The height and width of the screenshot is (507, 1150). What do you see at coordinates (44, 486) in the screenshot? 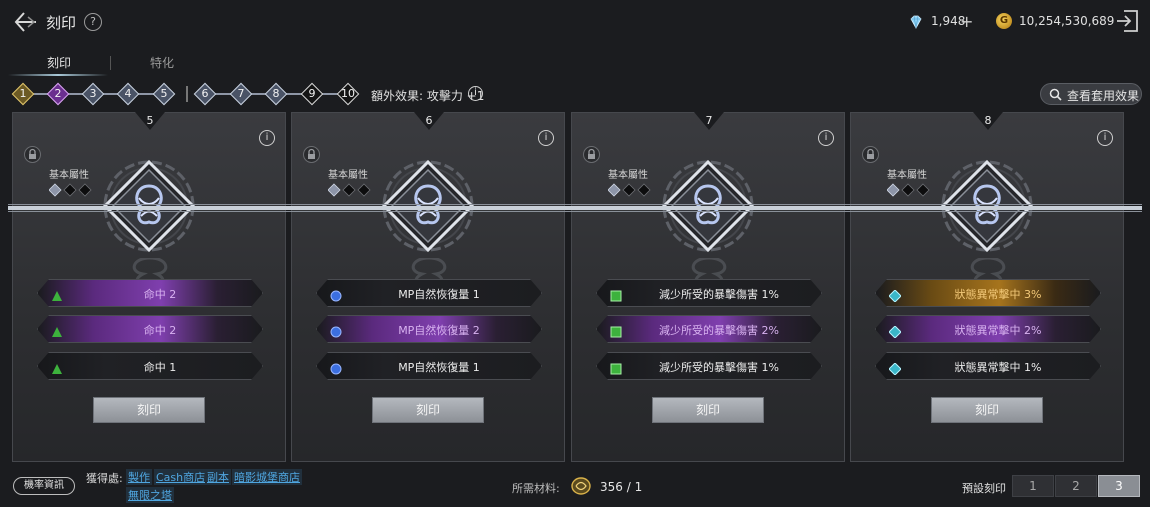
I see `probability-info-button: 機率資訊` at bounding box center [44, 486].